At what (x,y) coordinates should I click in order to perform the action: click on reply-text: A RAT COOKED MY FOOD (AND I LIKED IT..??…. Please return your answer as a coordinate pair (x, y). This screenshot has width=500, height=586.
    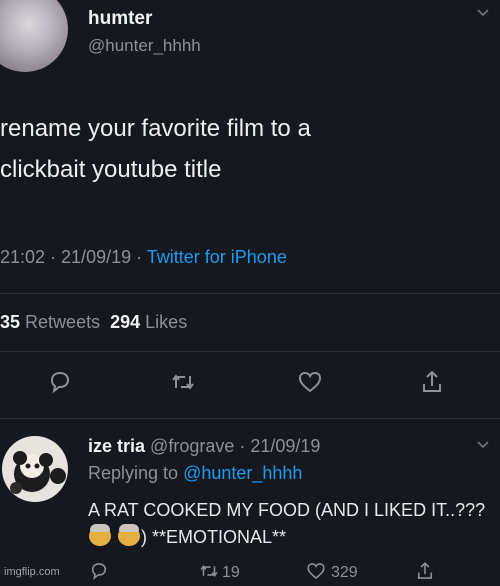
    Looking at the image, I should click on (290, 524).